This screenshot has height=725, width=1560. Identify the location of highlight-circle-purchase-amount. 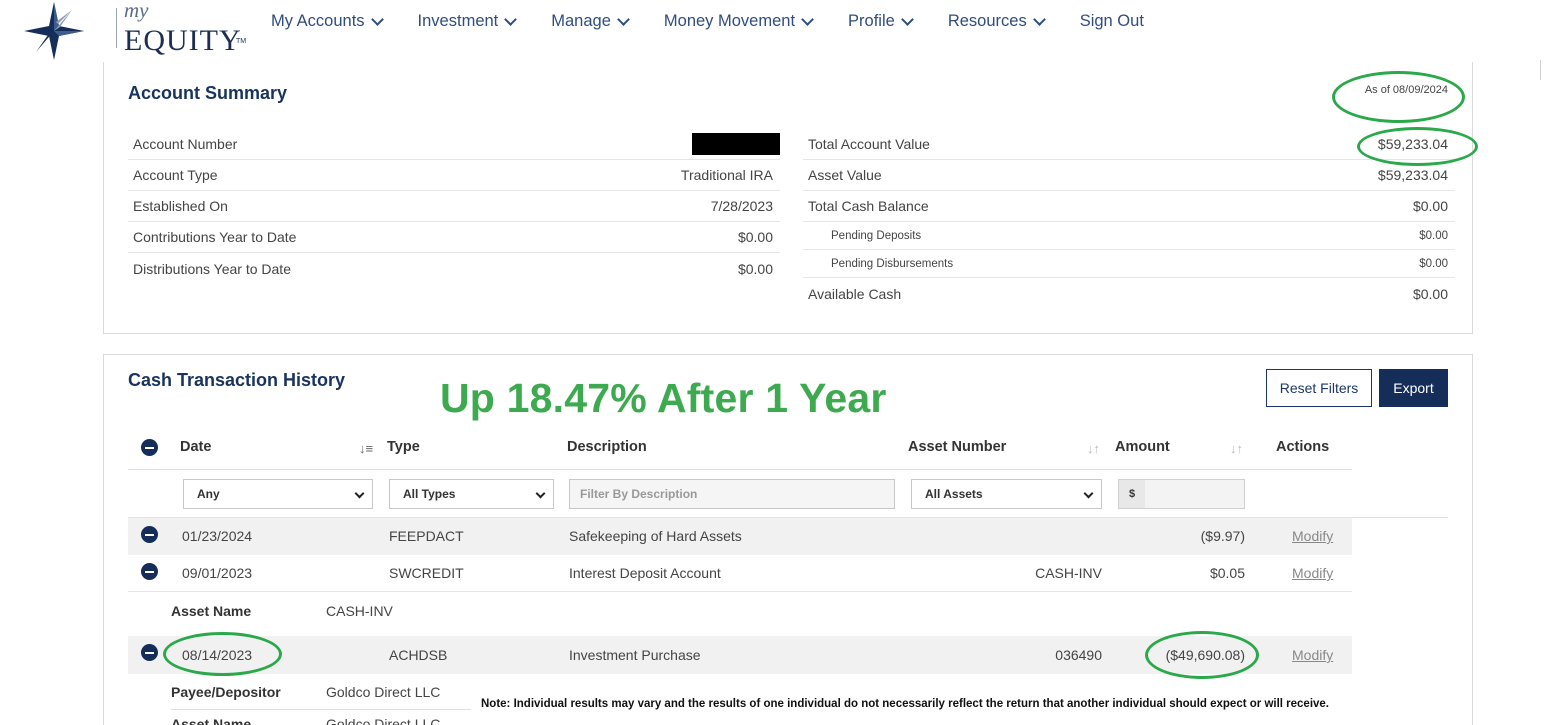
(1202, 655).